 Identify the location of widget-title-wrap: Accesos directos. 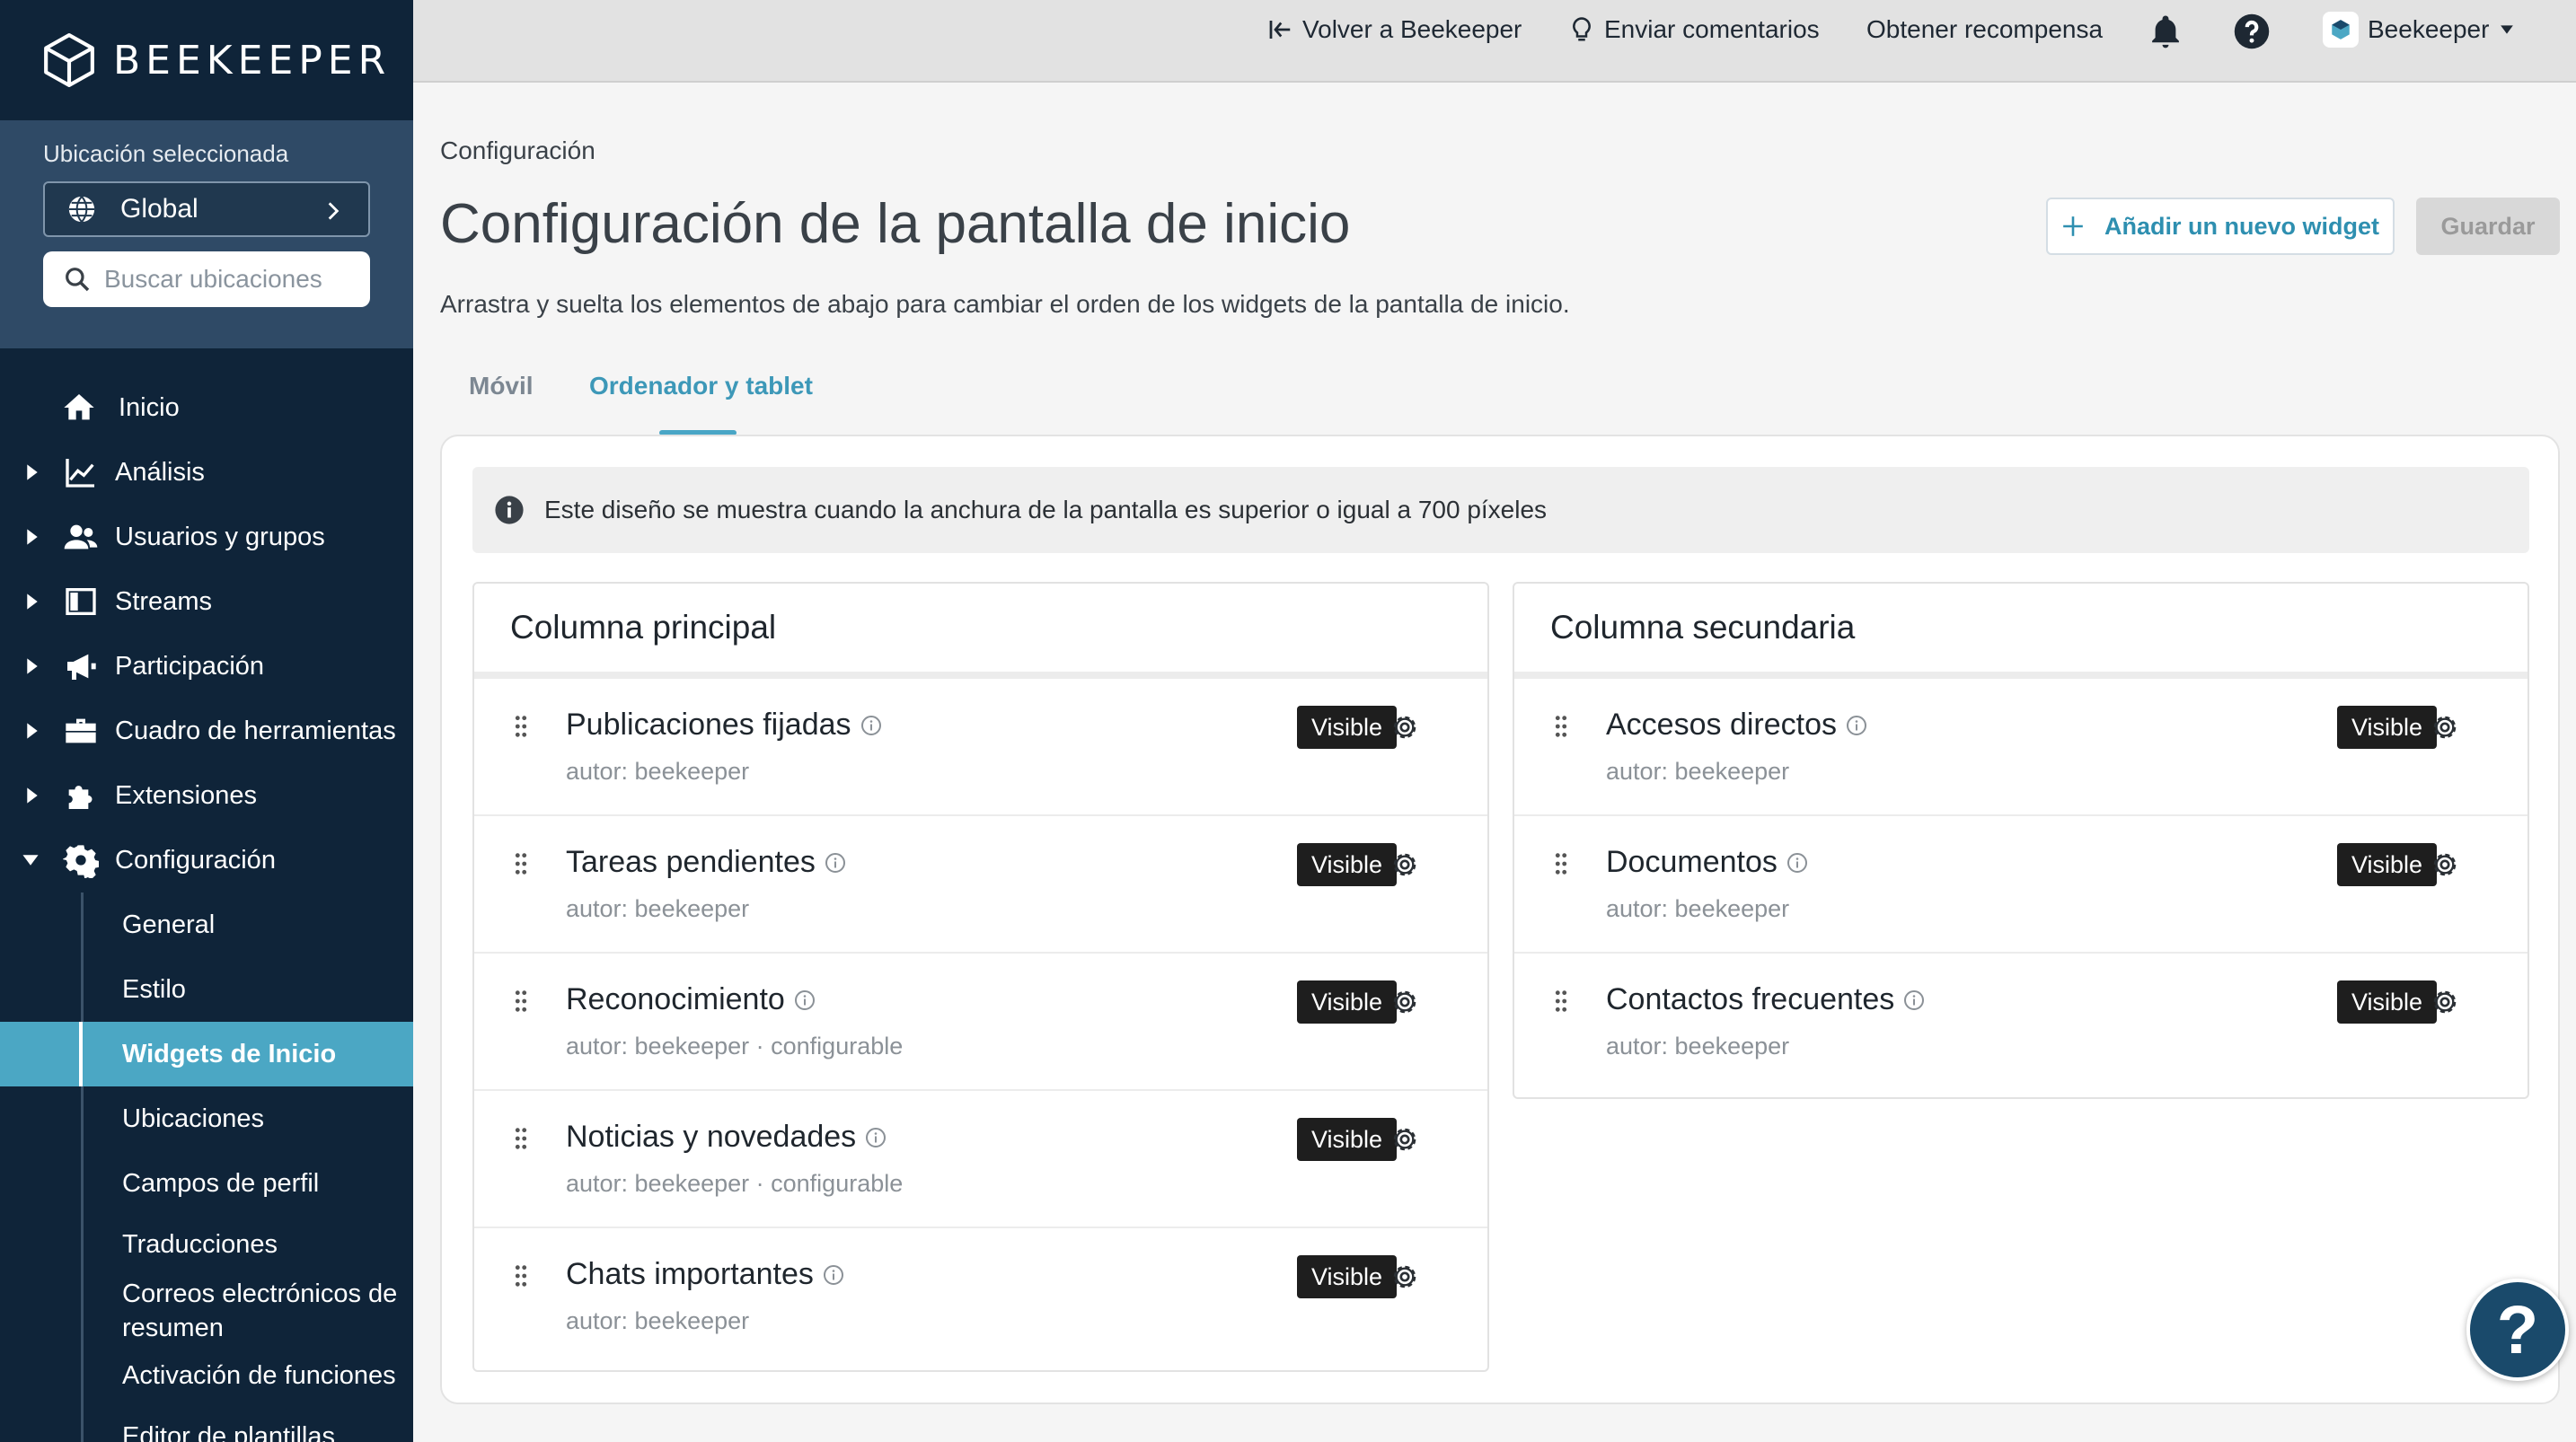
(1736, 725).